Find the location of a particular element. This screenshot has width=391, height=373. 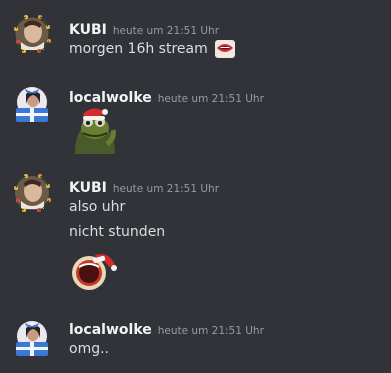

message-text: omg.. is located at coordinates (89, 349).